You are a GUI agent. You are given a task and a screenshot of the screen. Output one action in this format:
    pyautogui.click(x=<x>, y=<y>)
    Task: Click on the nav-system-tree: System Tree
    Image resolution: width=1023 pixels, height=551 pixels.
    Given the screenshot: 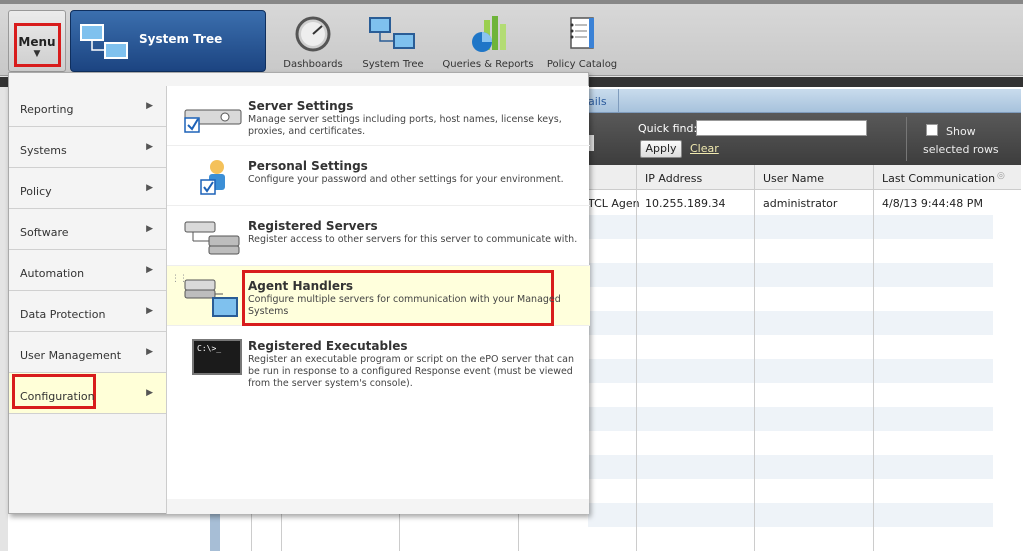 What is the action you would take?
    pyautogui.click(x=393, y=42)
    